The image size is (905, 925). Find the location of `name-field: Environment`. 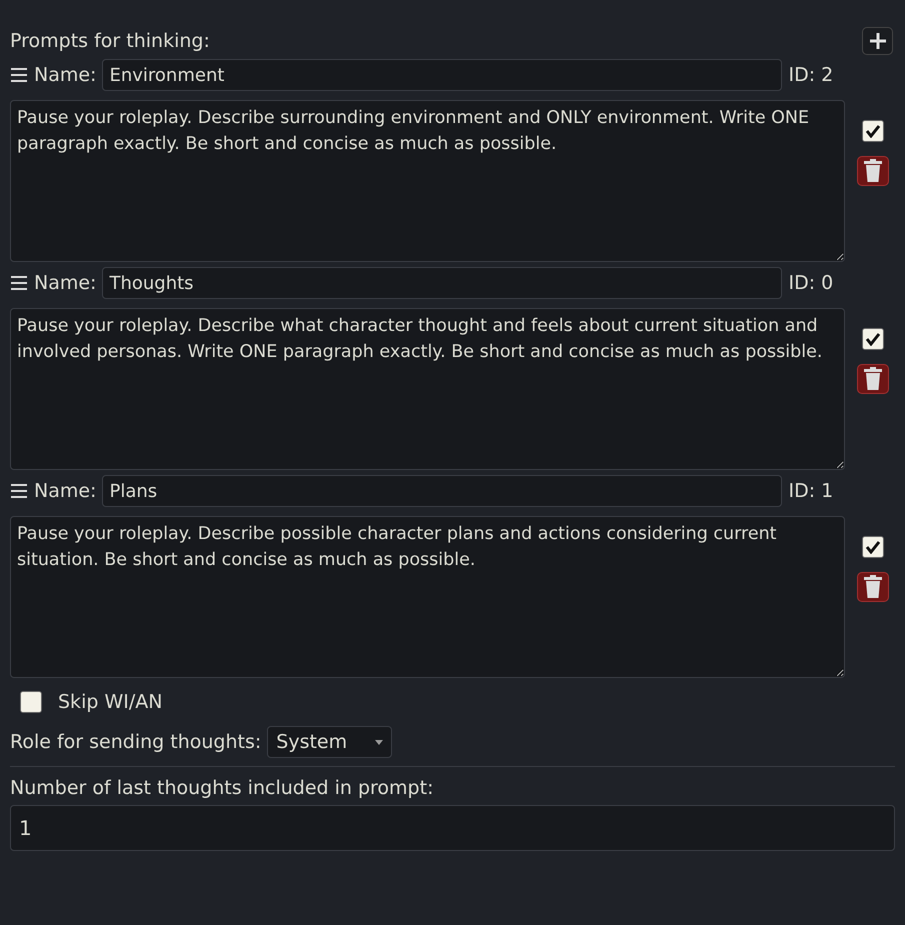

name-field: Environment is located at coordinates (442, 75).